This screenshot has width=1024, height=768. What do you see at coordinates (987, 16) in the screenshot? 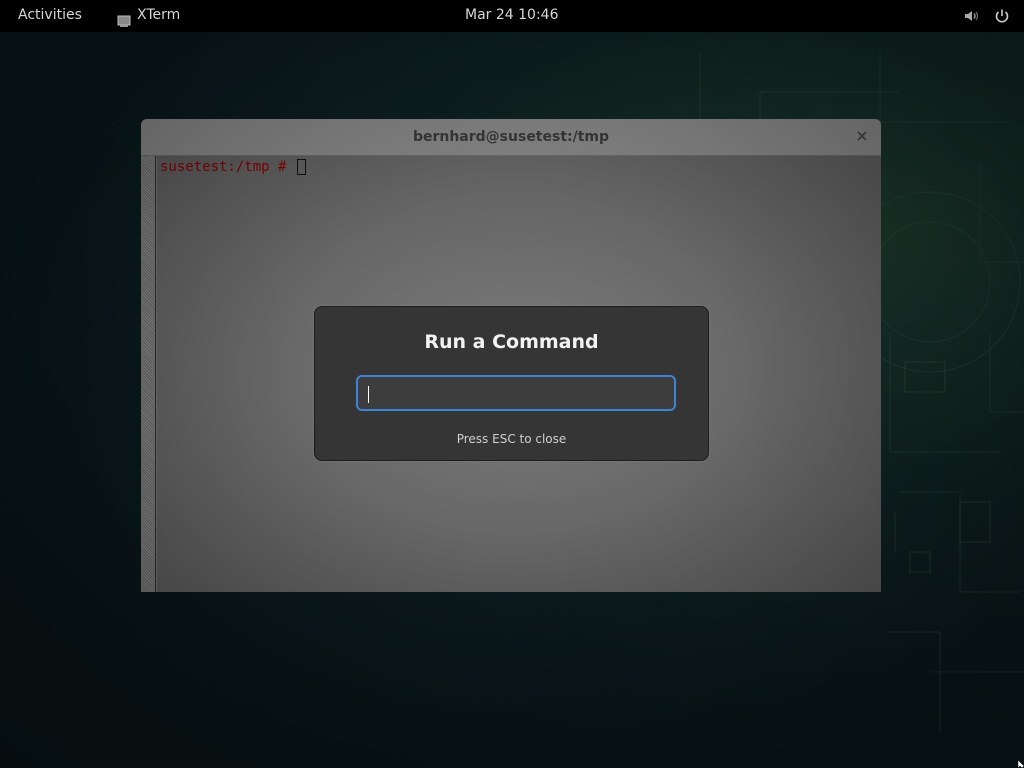
I see `system-tray` at bounding box center [987, 16].